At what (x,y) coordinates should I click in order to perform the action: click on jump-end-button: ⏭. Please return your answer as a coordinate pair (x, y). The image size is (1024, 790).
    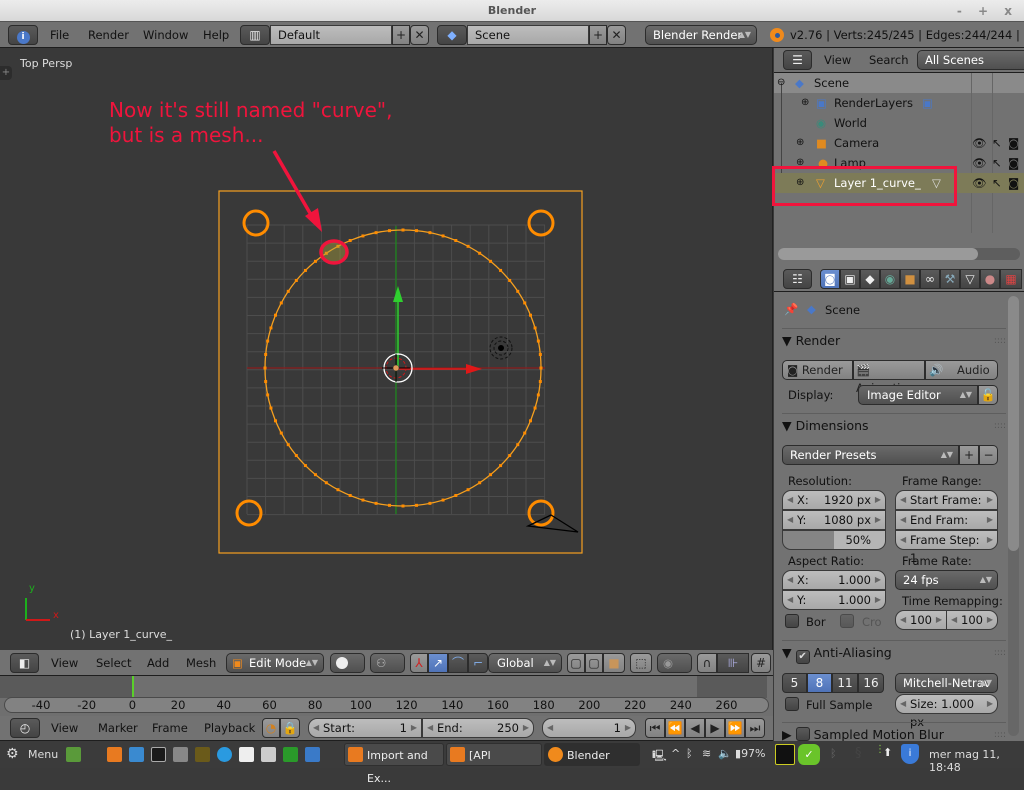
    Looking at the image, I should click on (755, 728).